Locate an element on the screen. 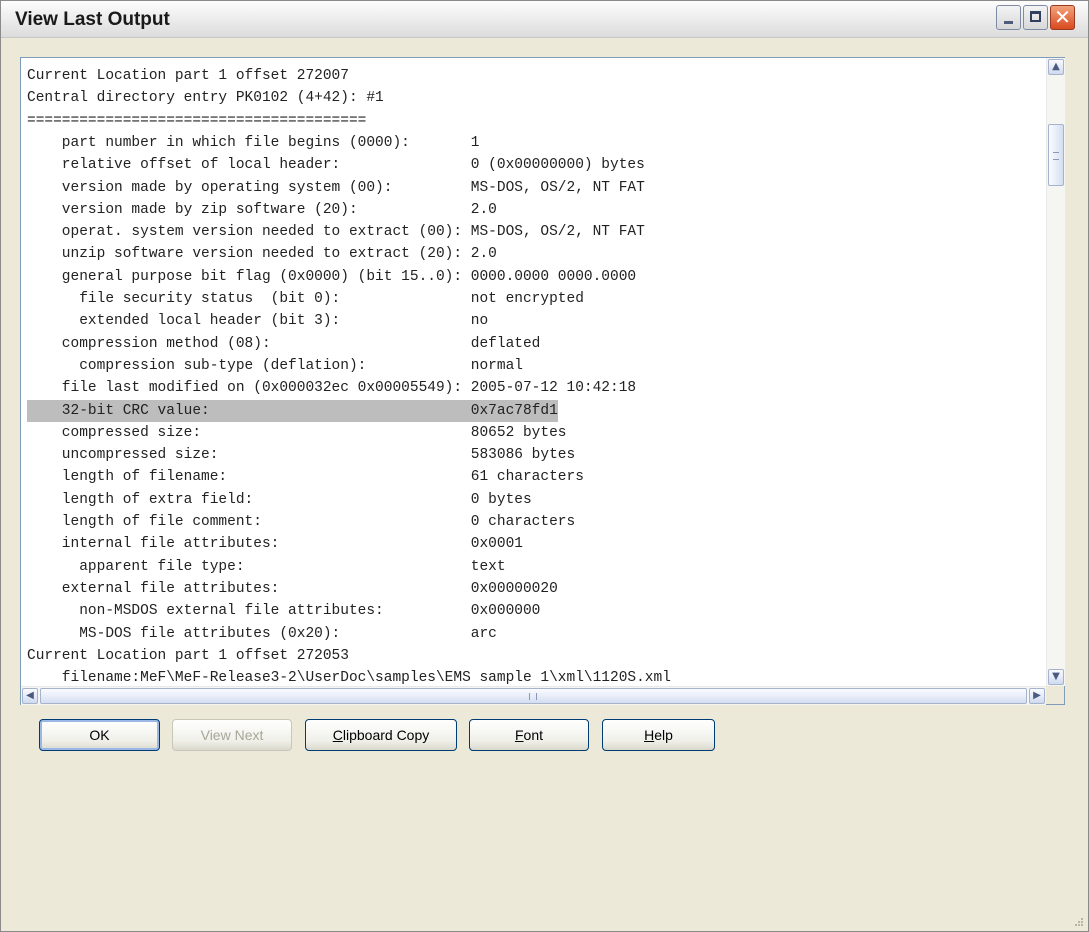 This screenshot has height=932, width=1089. output-line: extended local header (bit 3): no is located at coordinates (258, 321).